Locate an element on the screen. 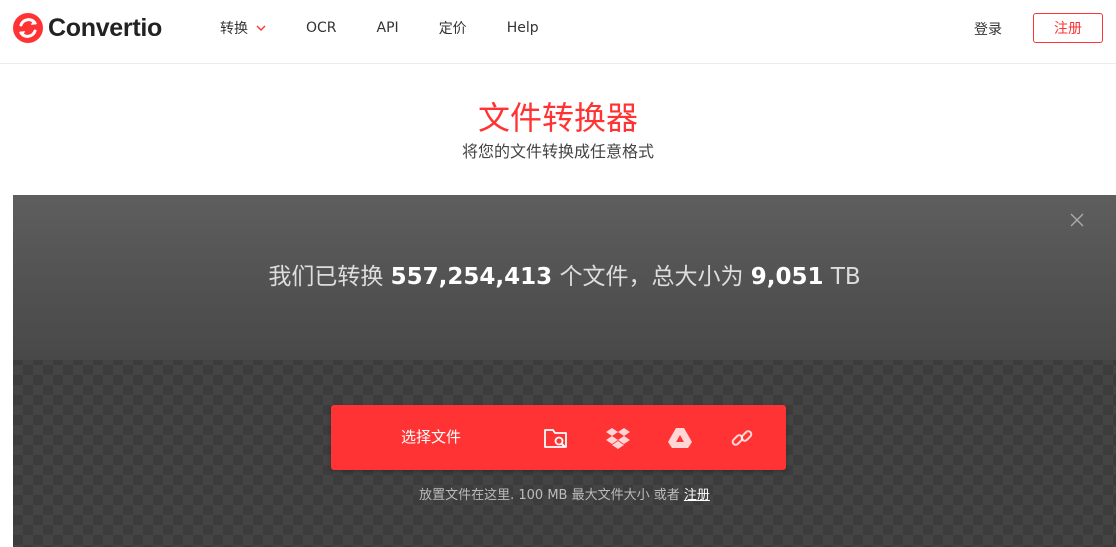 This screenshot has width=1116, height=547. main-nav: 转换 OCR API 定价 Help is located at coordinates (399, 28).